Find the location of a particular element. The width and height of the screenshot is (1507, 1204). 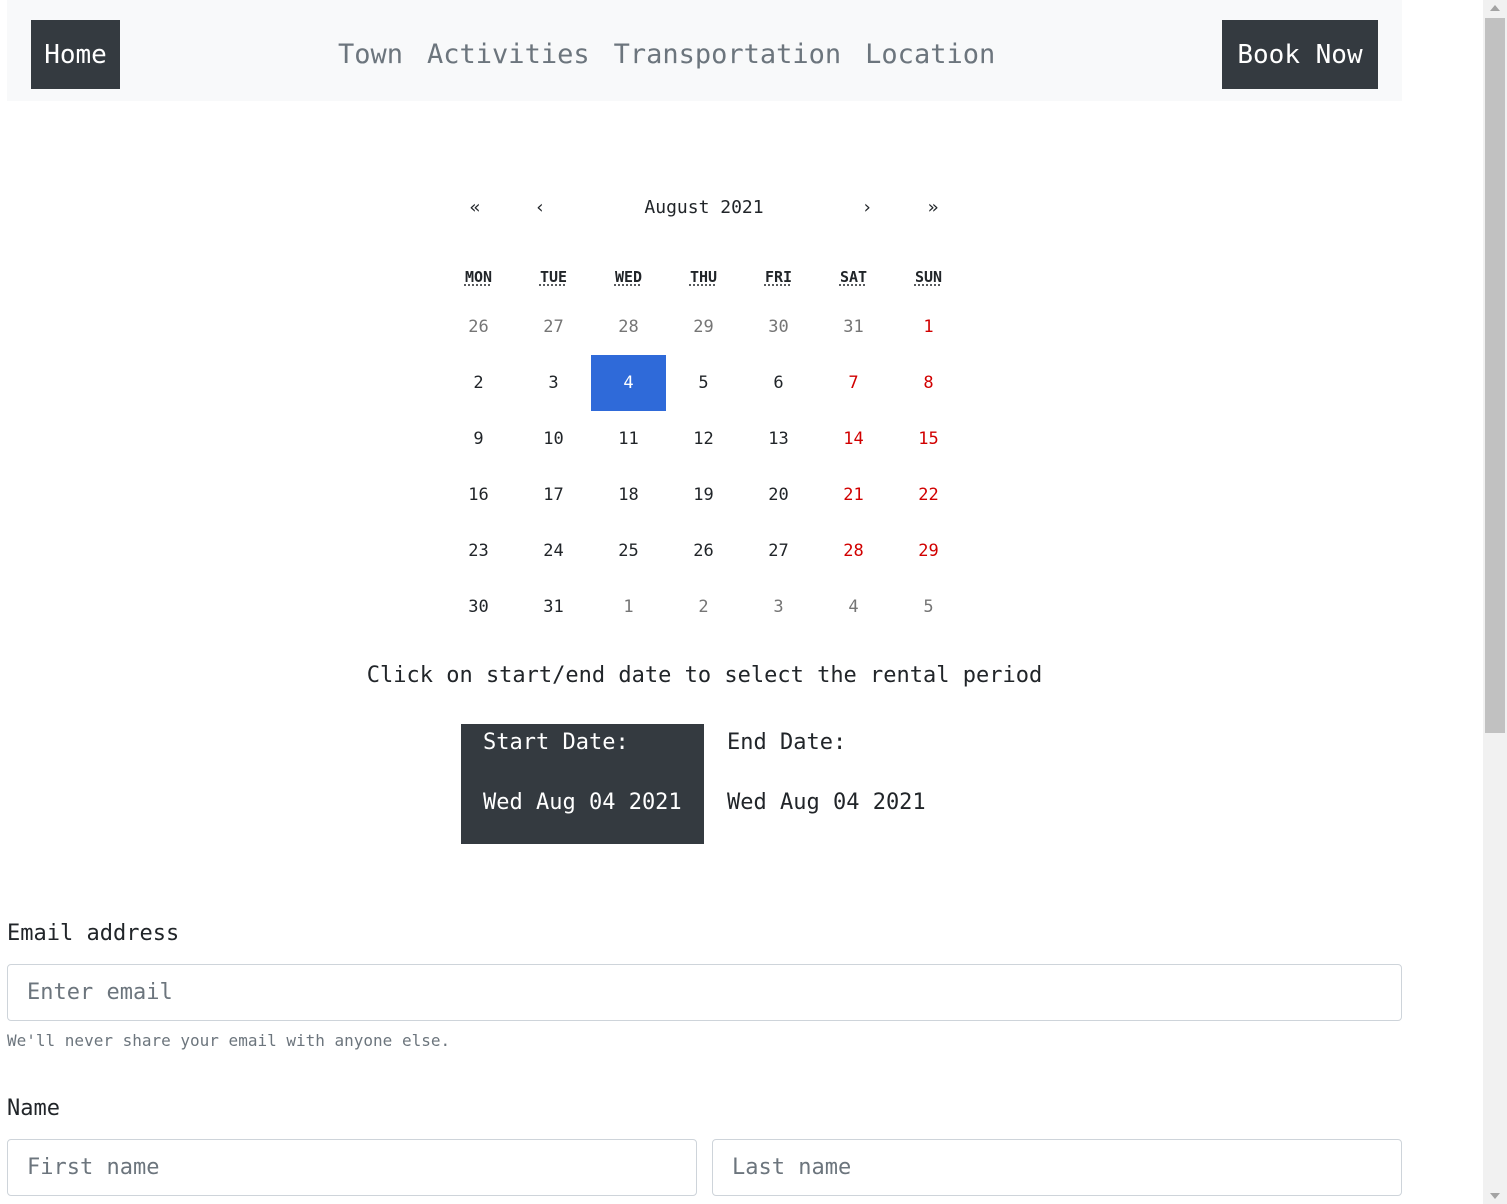

calendar-day: 12 is located at coordinates (703, 439).